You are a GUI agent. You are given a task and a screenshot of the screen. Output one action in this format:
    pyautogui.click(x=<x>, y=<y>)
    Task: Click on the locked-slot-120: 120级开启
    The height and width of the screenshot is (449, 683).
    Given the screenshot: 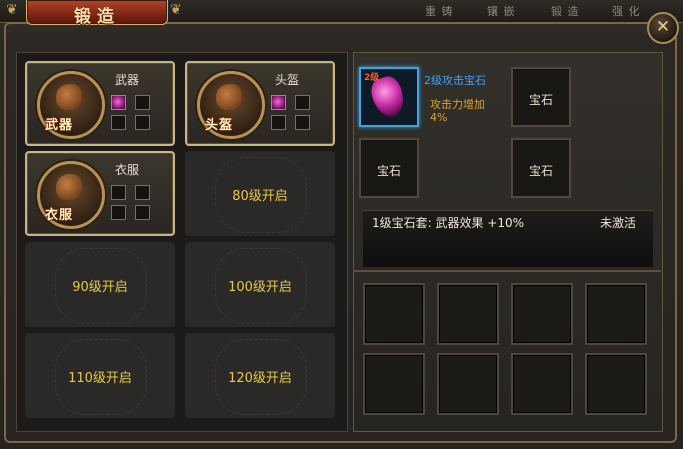 What is the action you would take?
    pyautogui.click(x=260, y=375)
    